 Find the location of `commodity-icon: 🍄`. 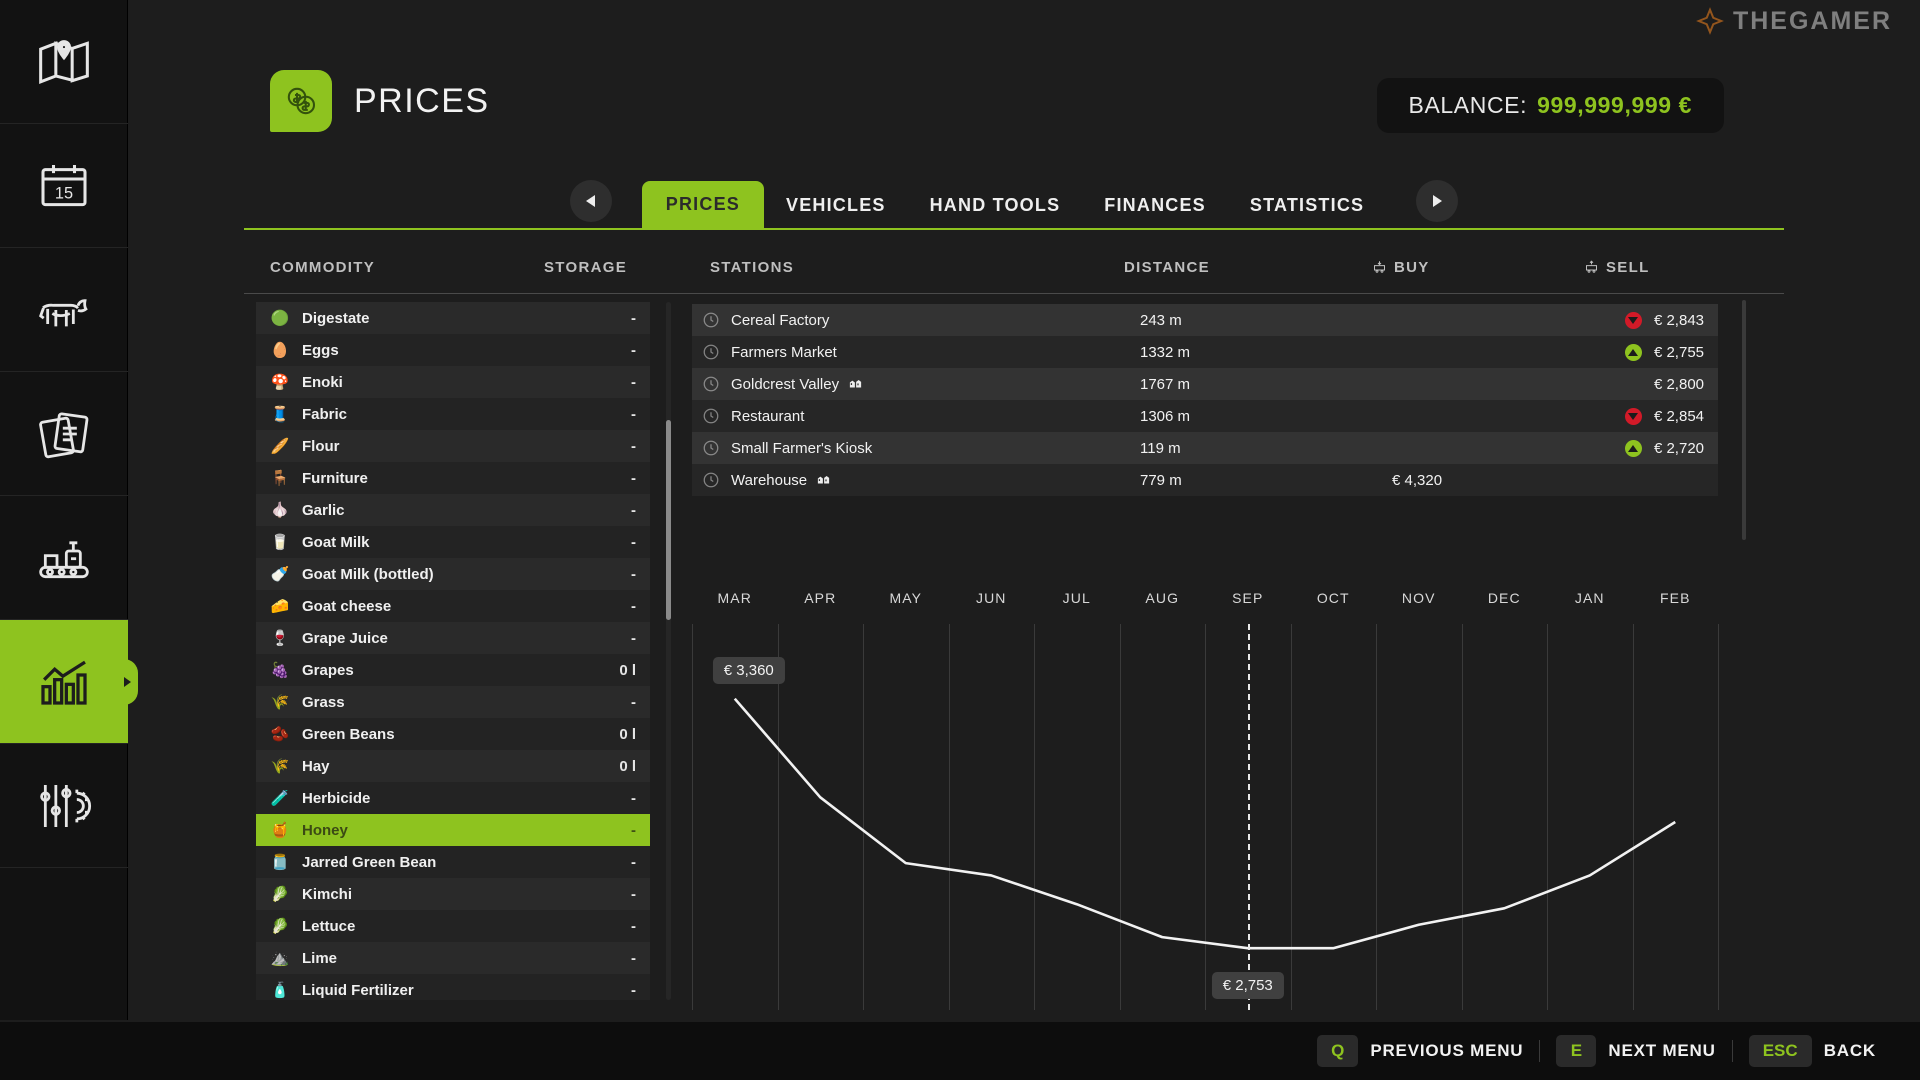

commodity-icon: 🍄 is located at coordinates (280, 382).